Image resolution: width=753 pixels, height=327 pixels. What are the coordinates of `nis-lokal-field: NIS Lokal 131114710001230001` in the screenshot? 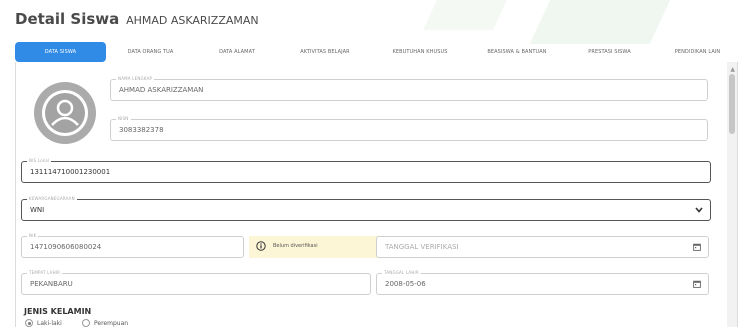 It's located at (366, 170).